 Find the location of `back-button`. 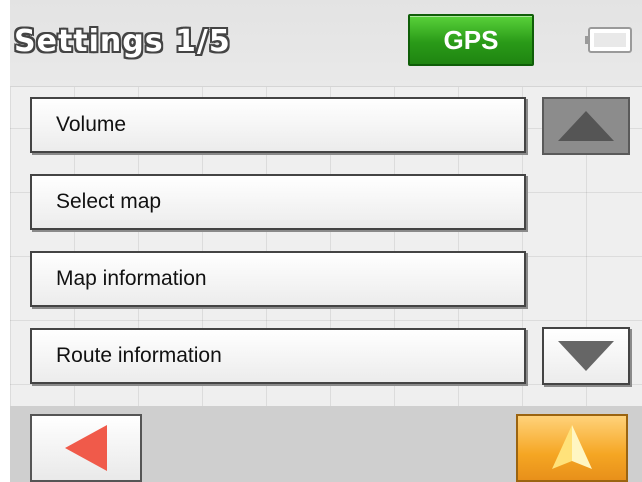

back-button is located at coordinates (86, 448).